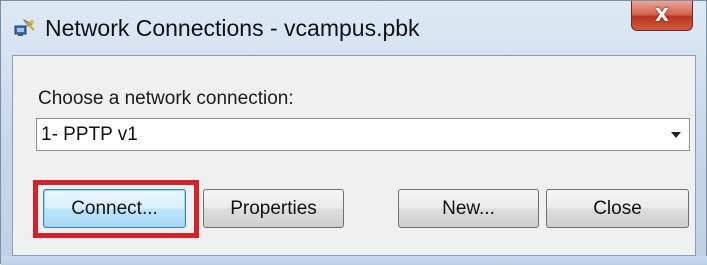 The image size is (707, 265). What do you see at coordinates (363, 134) in the screenshot?
I see `connection-select: 1- PPTP v1` at bounding box center [363, 134].